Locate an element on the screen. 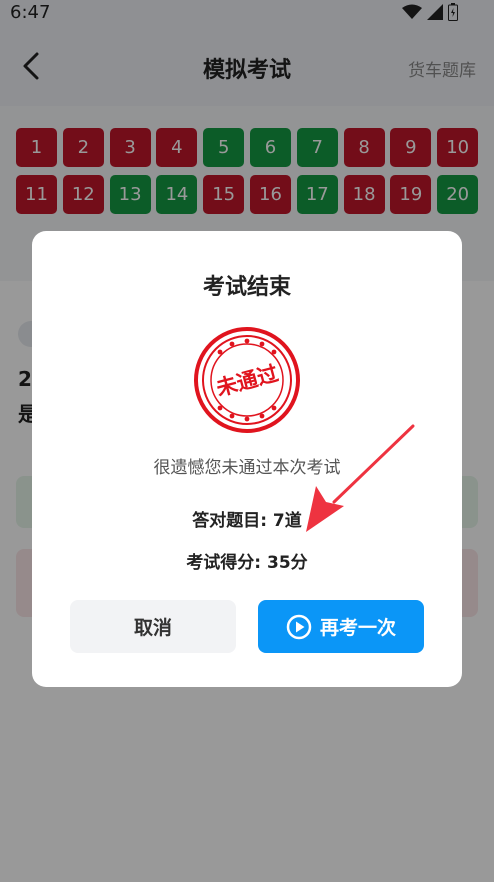  stamp-text: 未通过 is located at coordinates (247, 380).